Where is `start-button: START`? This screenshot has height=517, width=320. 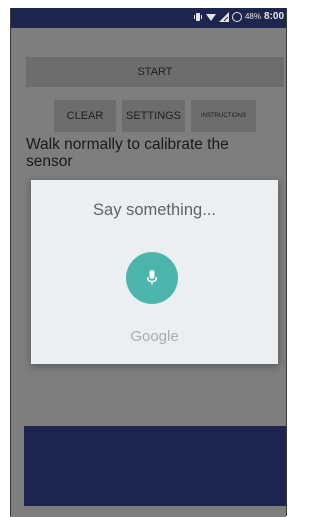
start-button: START is located at coordinates (155, 72).